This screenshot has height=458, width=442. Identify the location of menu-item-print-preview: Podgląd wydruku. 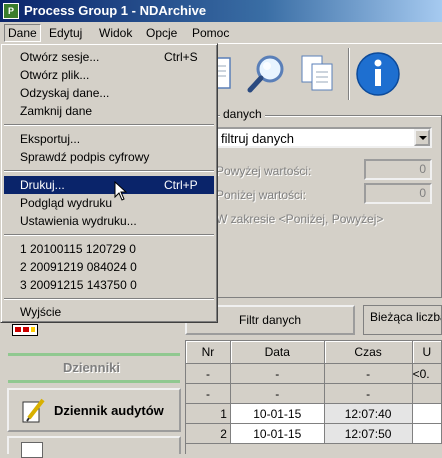
(109, 203).